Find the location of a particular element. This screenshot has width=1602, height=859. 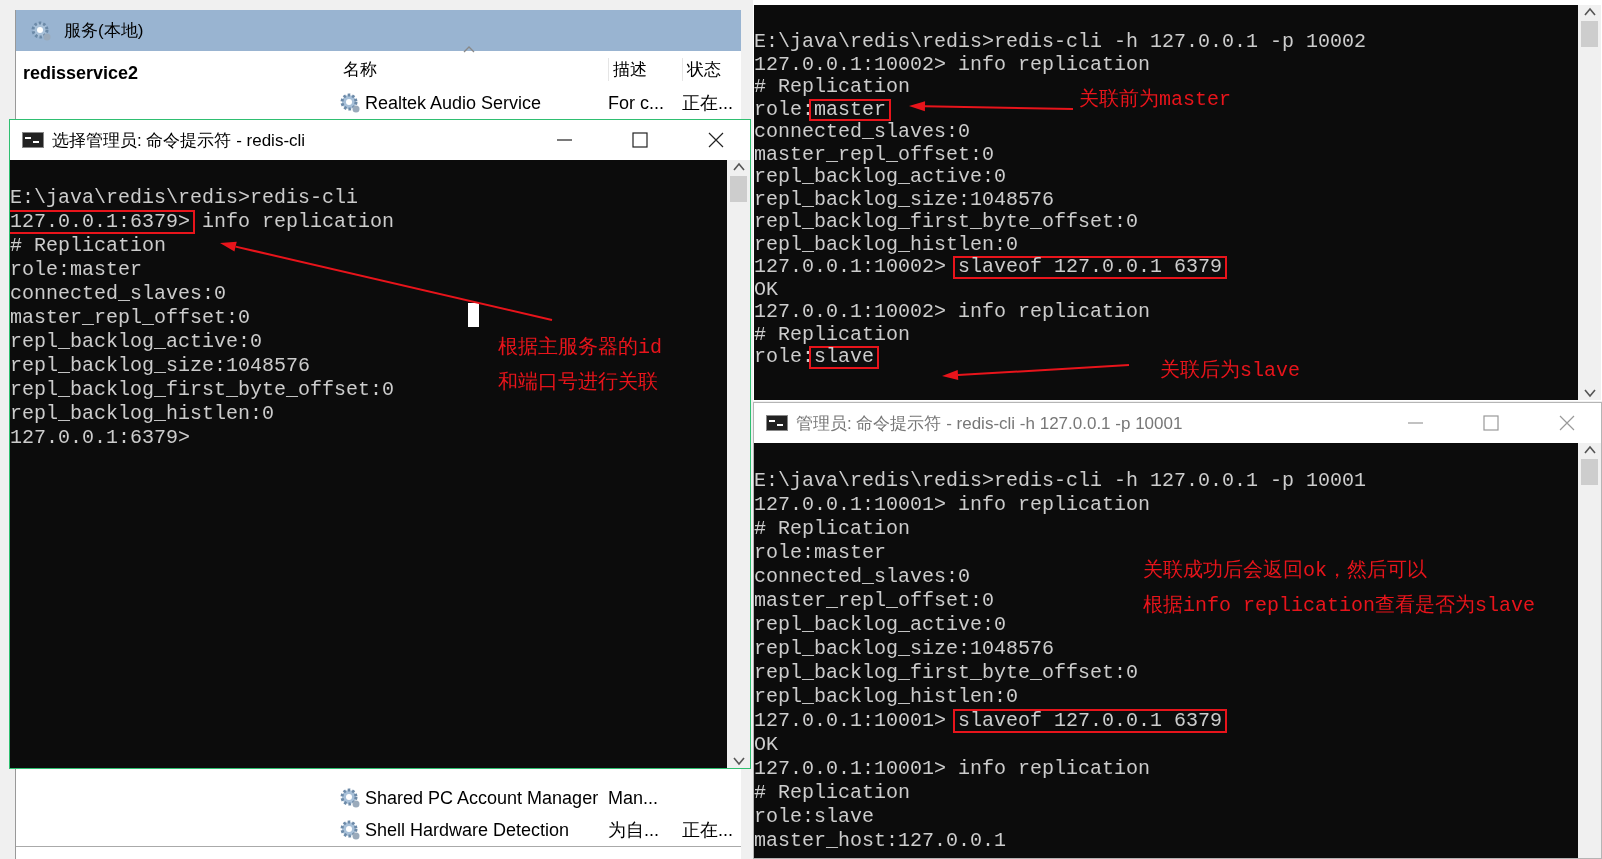

terminal-text: 127.0.0.1:10001> is located at coordinates (851, 720).